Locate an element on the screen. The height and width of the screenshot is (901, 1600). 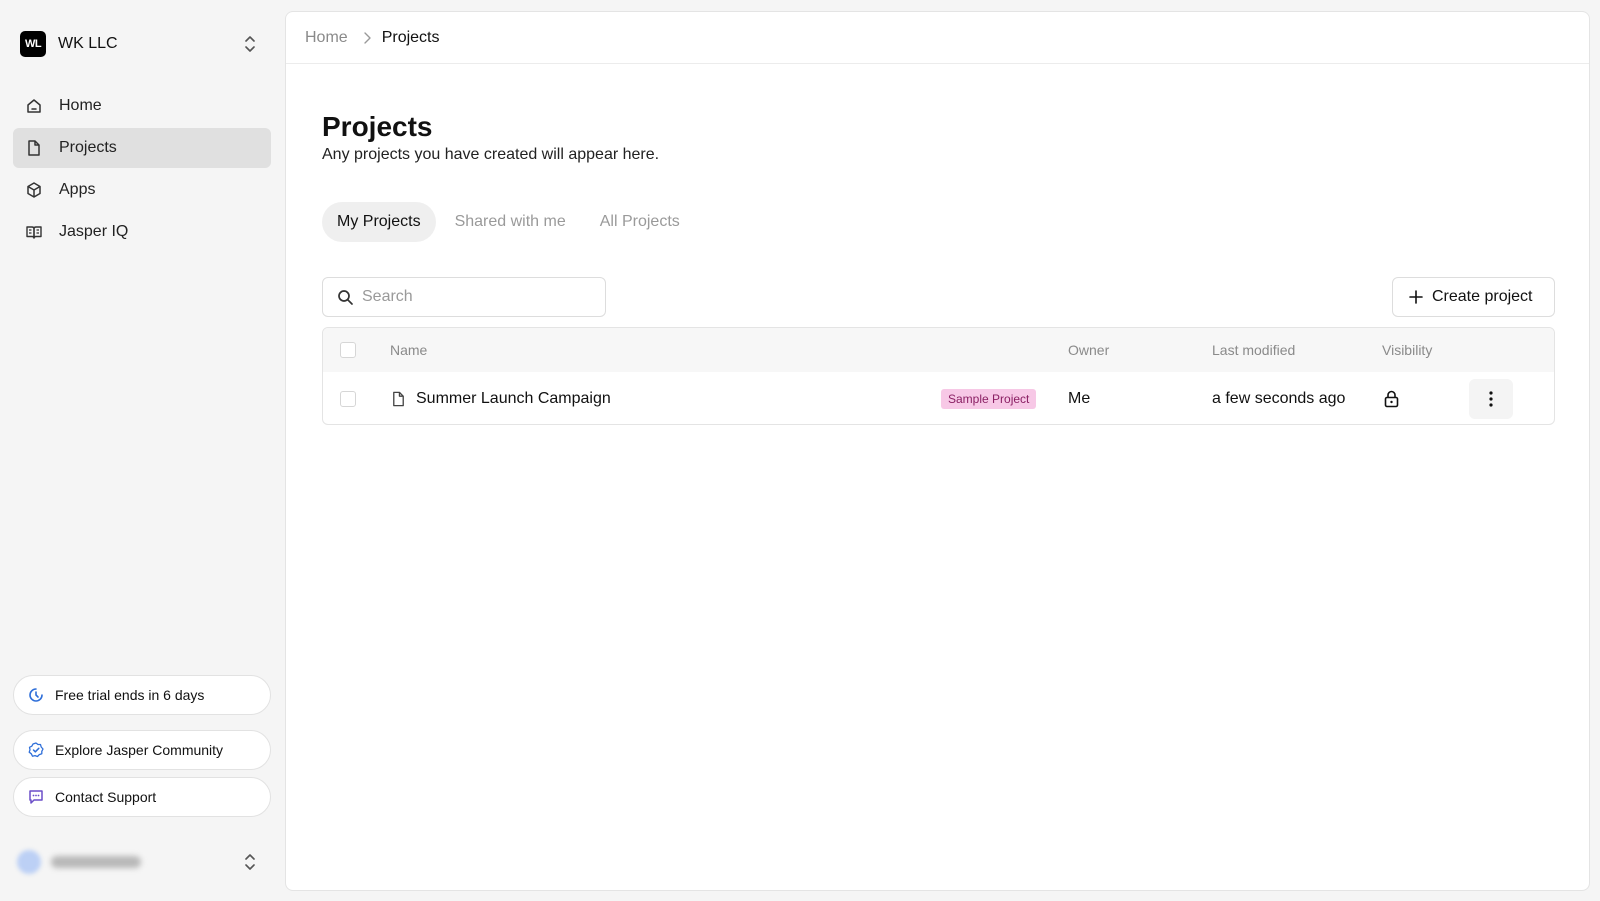
sidebar-item-jasper-iq: Jasper IQ is located at coordinates (142, 232).